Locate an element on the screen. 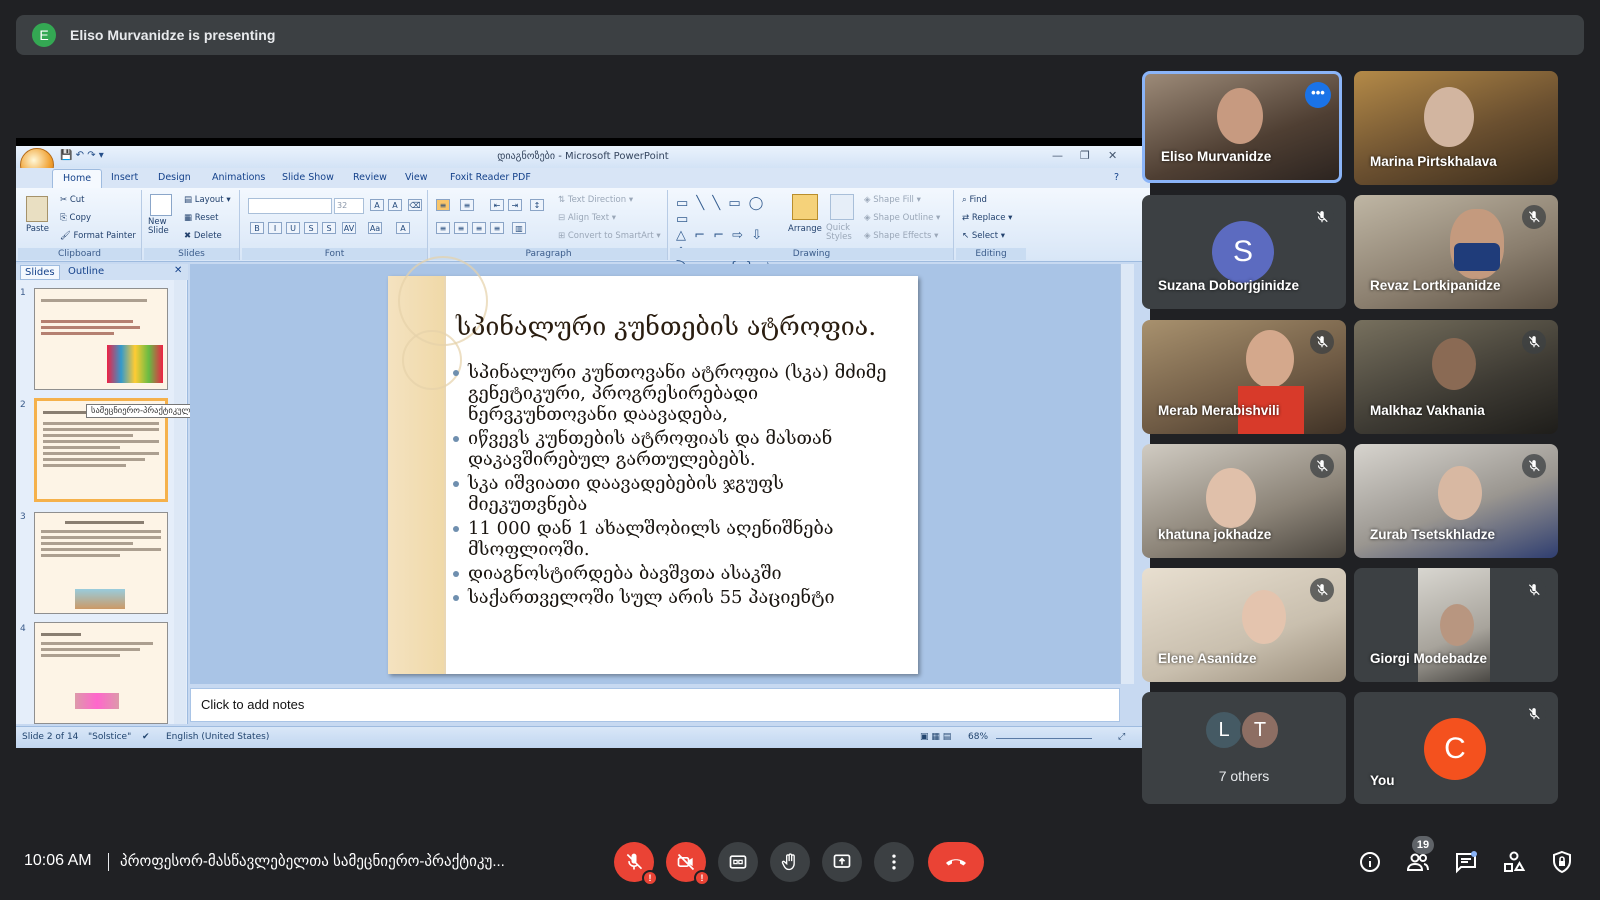 The height and width of the screenshot is (900, 1600). underline-icon: U is located at coordinates (293, 228).